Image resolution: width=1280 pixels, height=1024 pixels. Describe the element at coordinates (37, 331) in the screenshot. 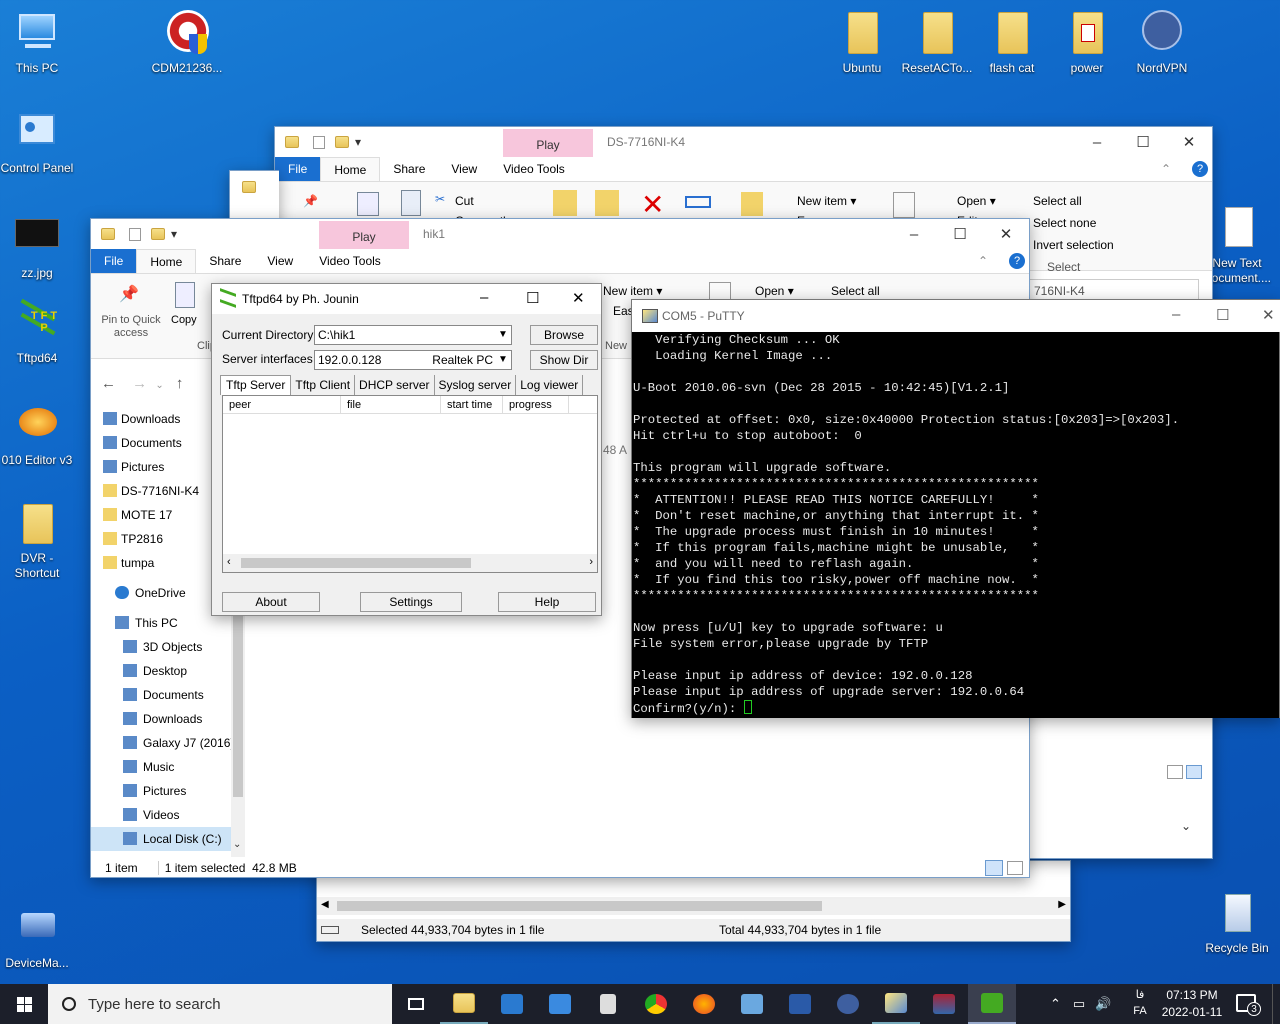

I see `desktop-icon-tftpd64: T F T P Tftpd64` at that location.